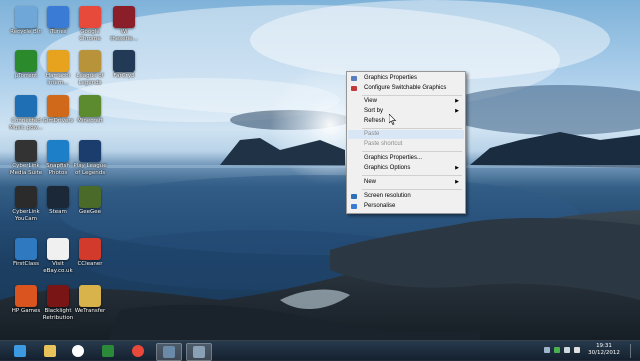 The image size is (640, 361). Describe the element at coordinates (58, 151) in the screenshot. I see `snapfish-icon` at that location.